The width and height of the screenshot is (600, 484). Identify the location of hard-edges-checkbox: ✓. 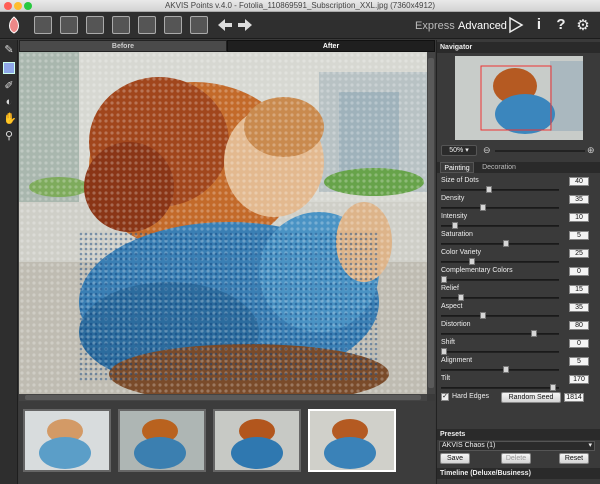
(445, 397).